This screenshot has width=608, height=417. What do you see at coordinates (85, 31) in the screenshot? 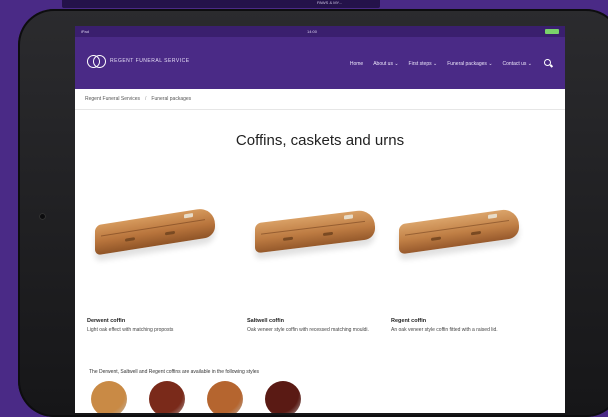
I see `status-carrier: iPad` at bounding box center [85, 31].